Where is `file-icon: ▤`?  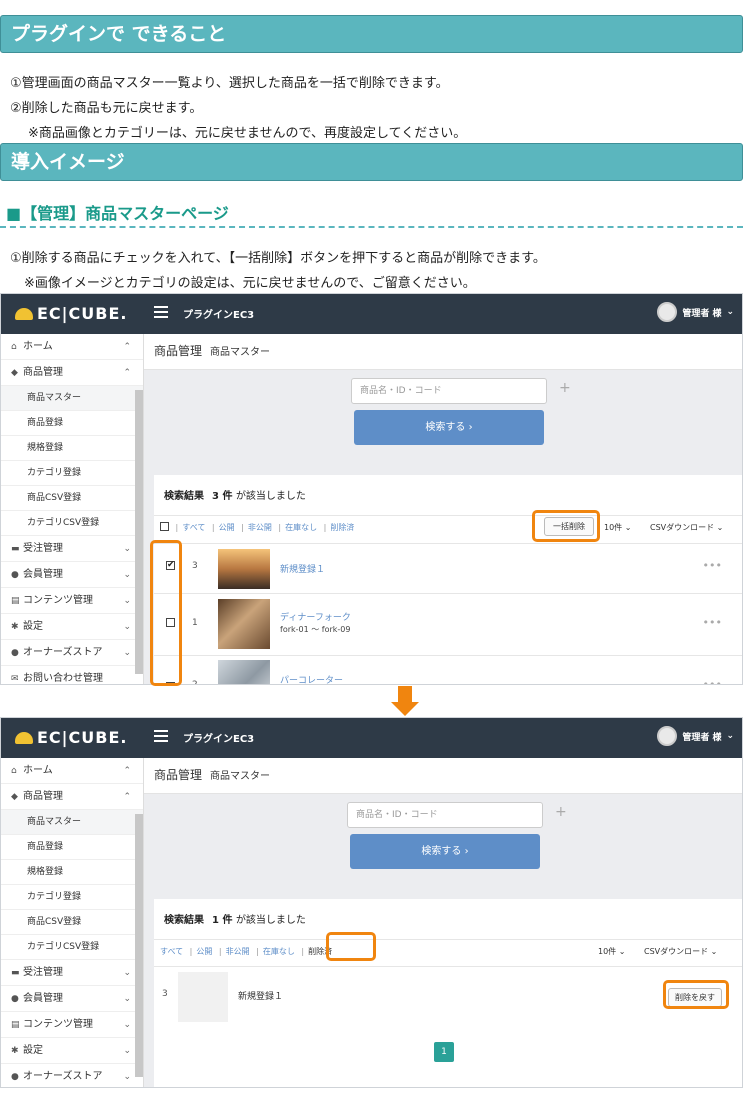
file-icon: ▤ is located at coordinates (15, 601).